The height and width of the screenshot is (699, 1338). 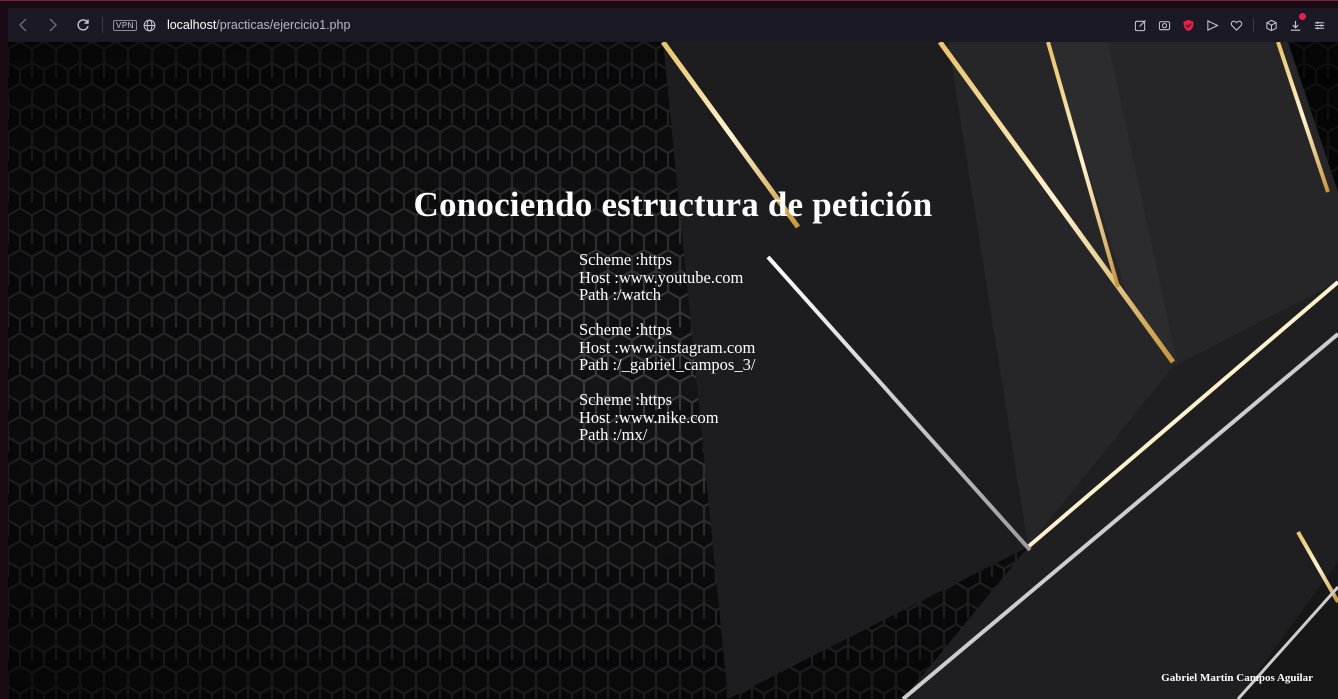 I want to click on camera-icon, so click(x=1164, y=25).